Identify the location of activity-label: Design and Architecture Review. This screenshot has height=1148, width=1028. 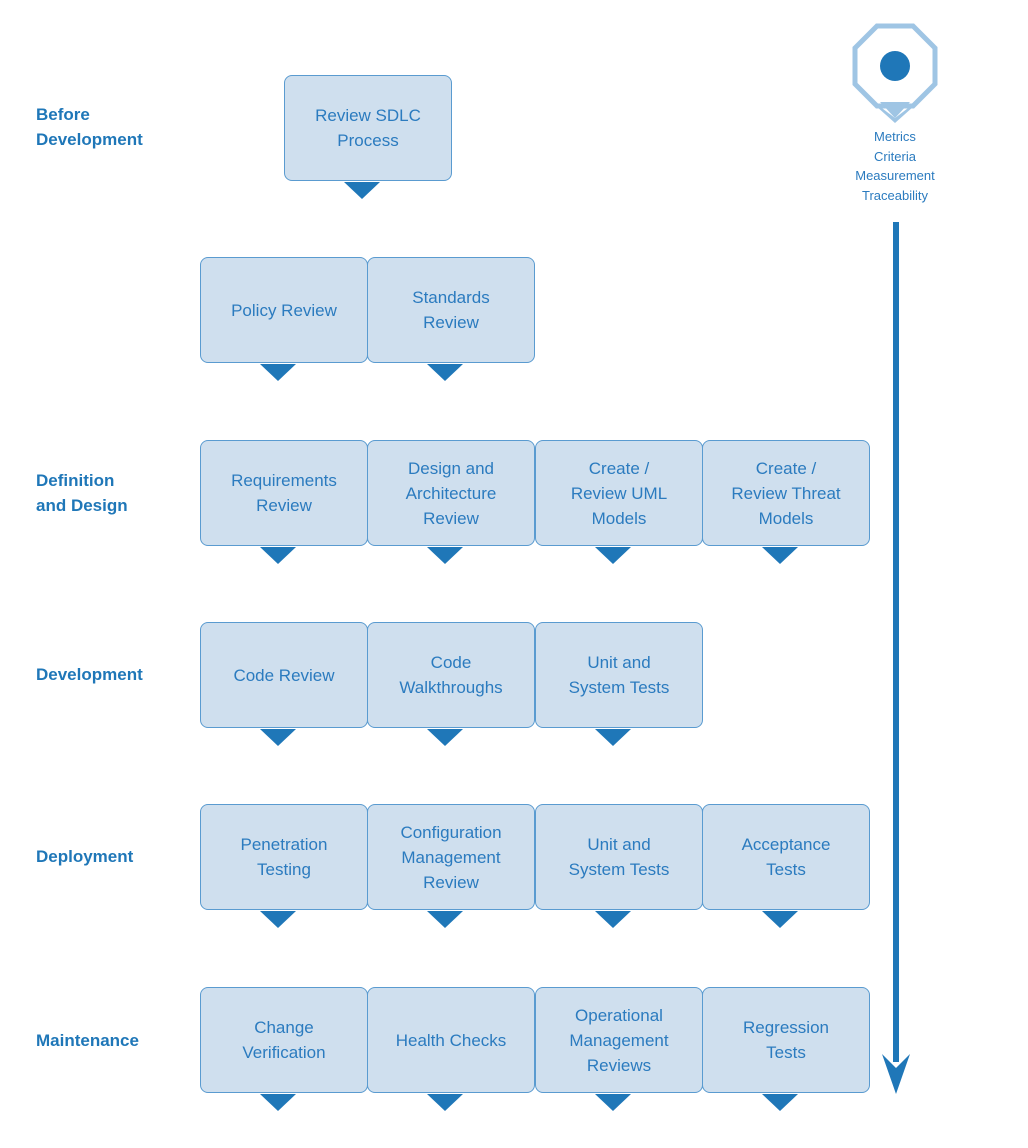
(451, 493).